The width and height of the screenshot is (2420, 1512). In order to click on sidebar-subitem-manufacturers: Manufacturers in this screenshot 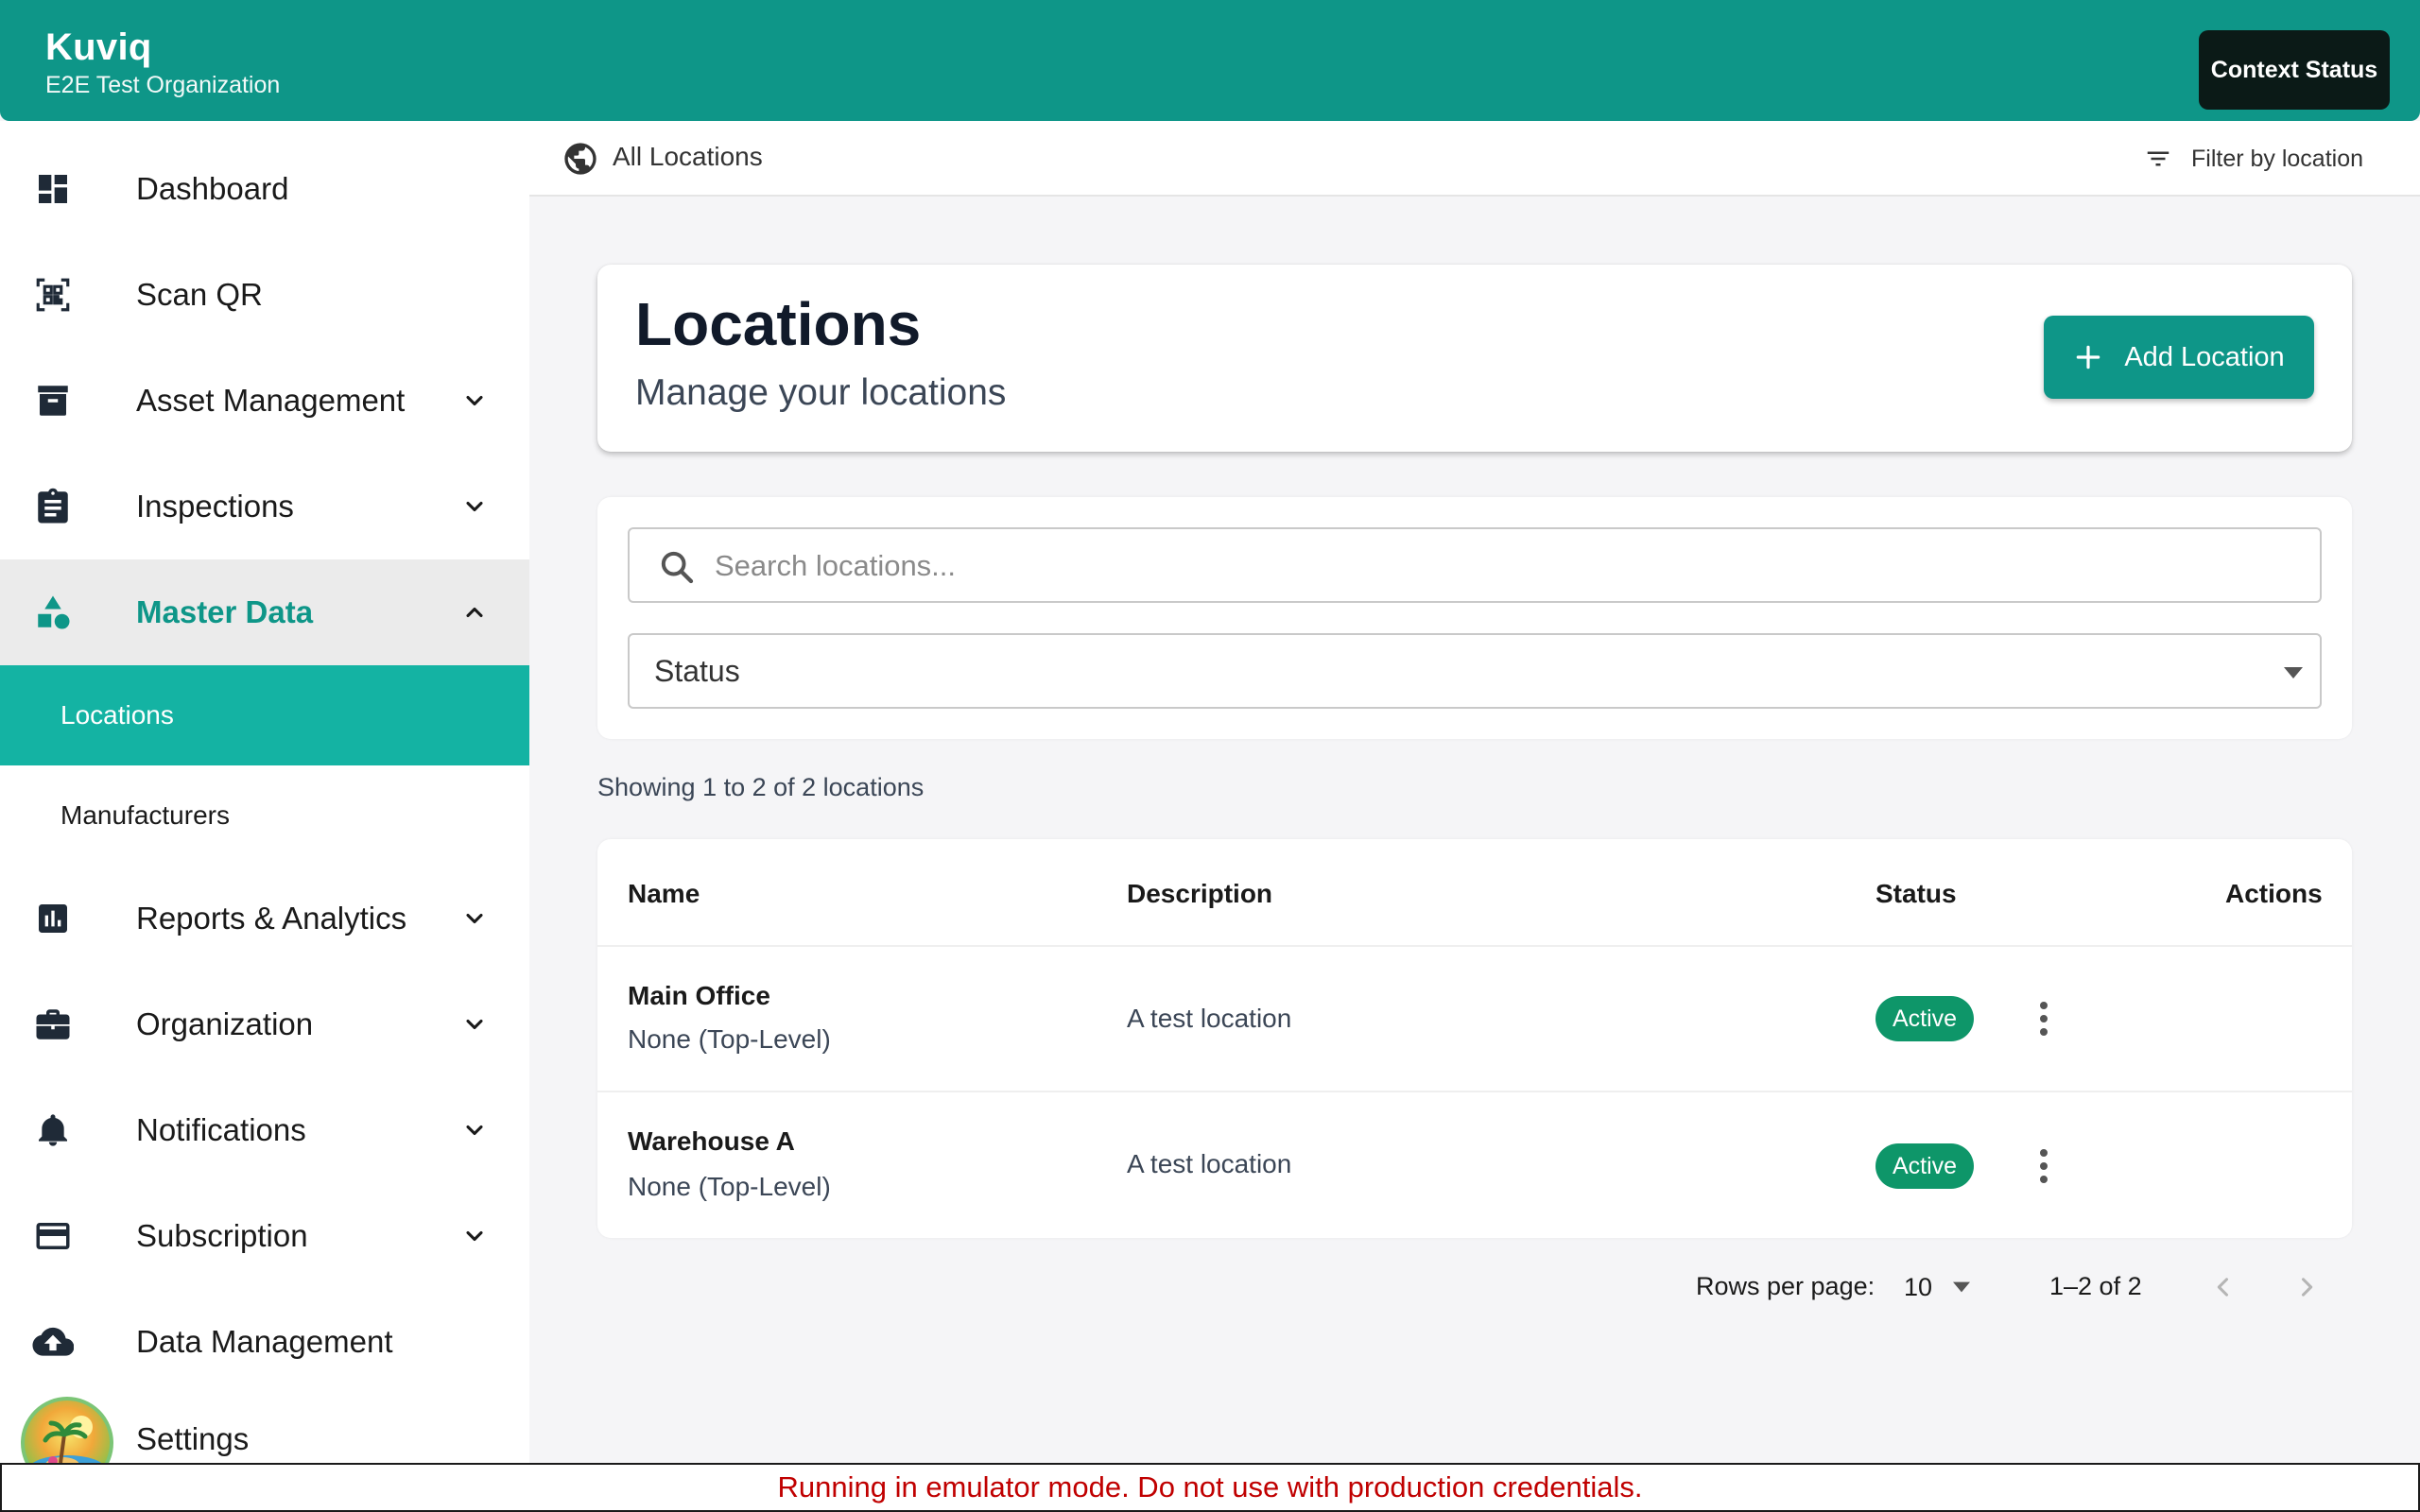, I will do `click(264, 815)`.